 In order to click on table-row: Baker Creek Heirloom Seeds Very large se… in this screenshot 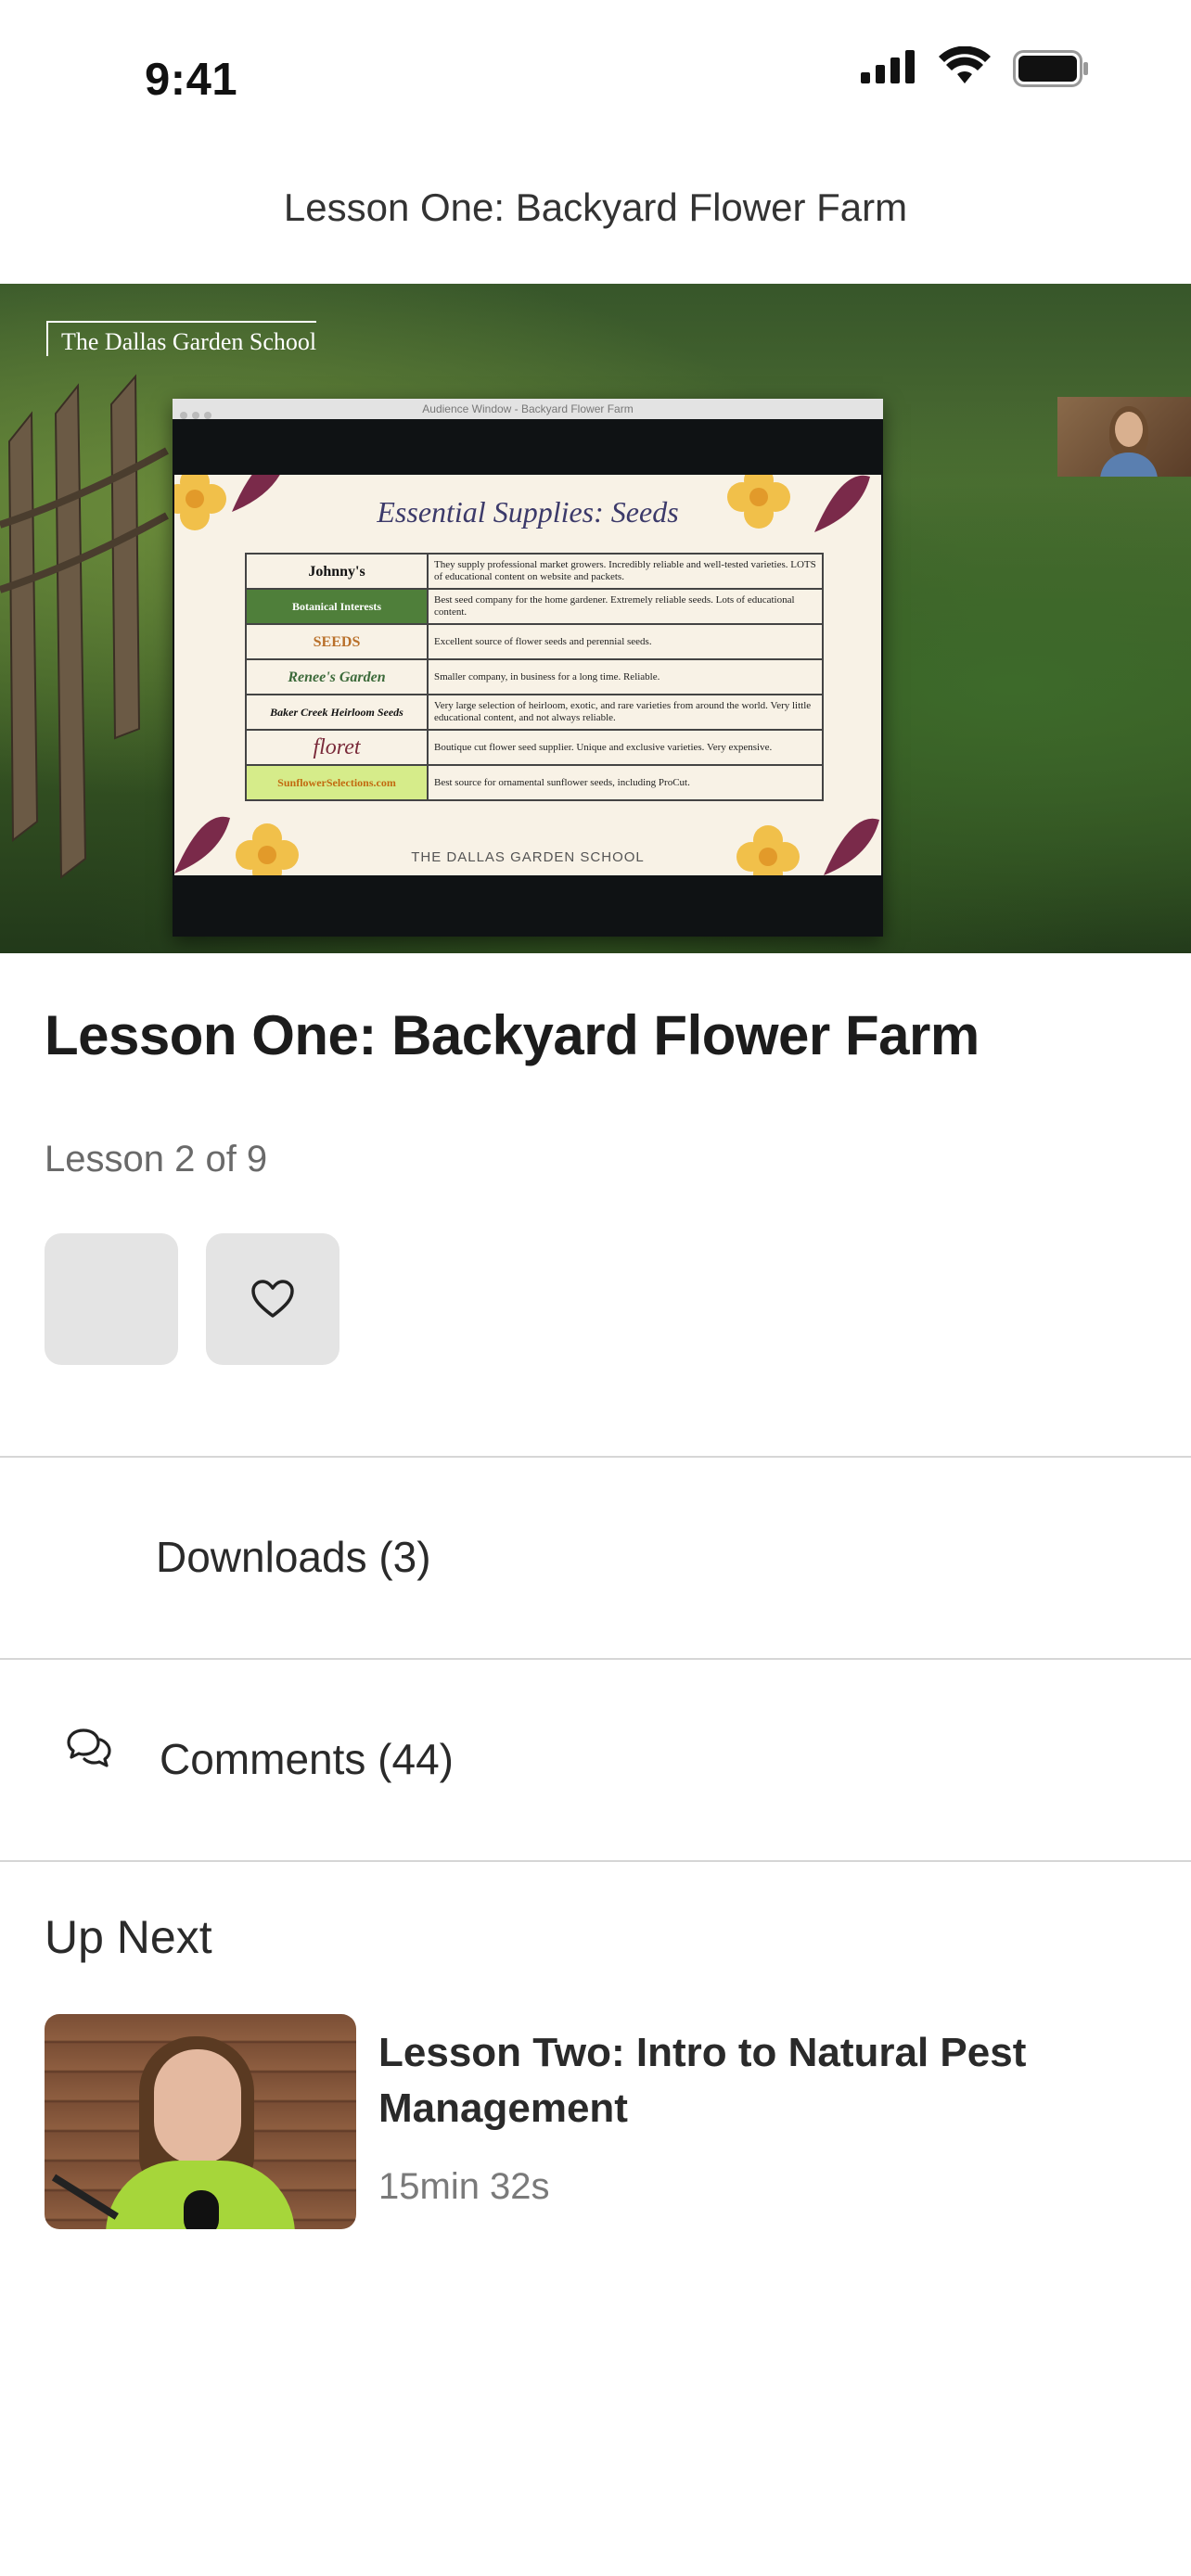, I will do `click(534, 712)`.